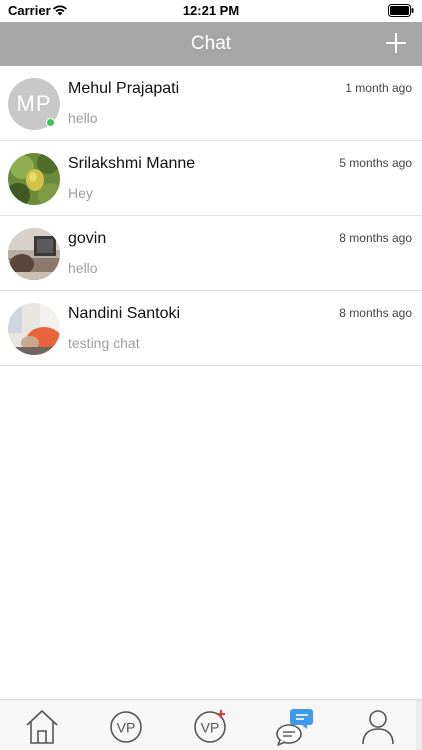 Image resolution: width=422 pixels, height=750 pixels. Describe the element at coordinates (378, 88) in the screenshot. I see `chat-timestamp: 1 month ago` at that location.